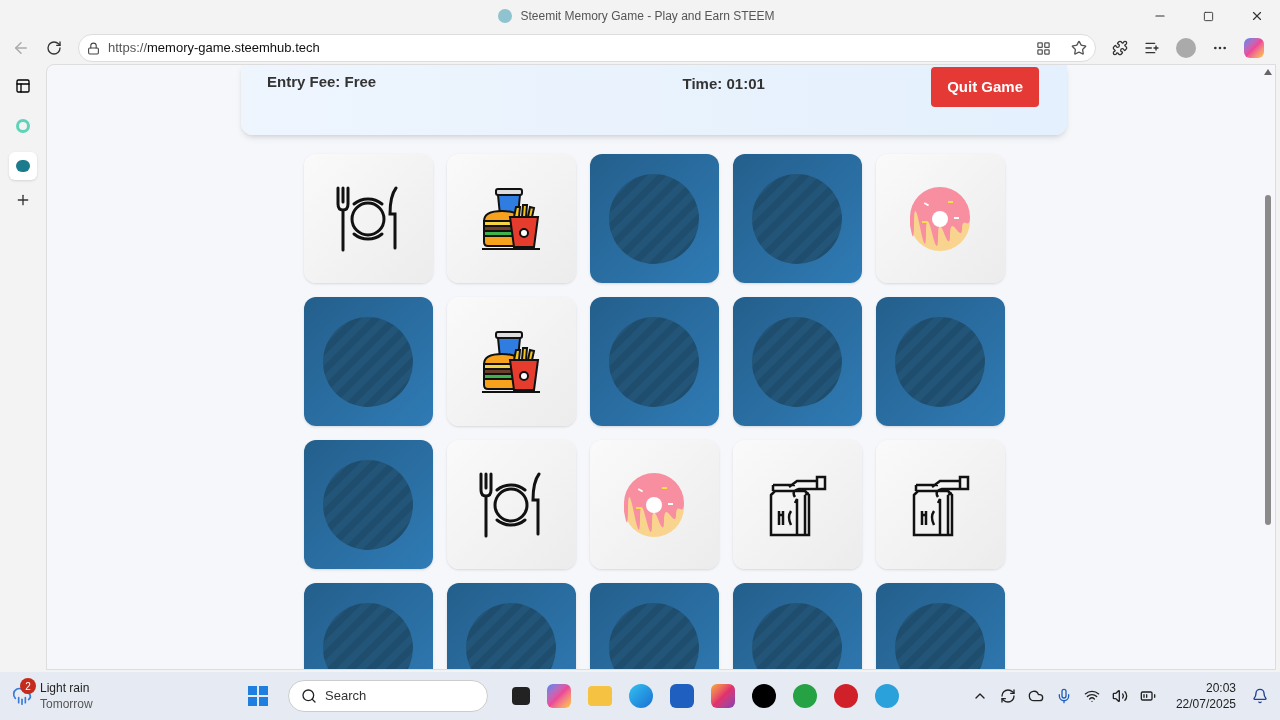 The width and height of the screenshot is (1280, 720). What do you see at coordinates (1043, 48) in the screenshot?
I see `app-available-icon` at bounding box center [1043, 48].